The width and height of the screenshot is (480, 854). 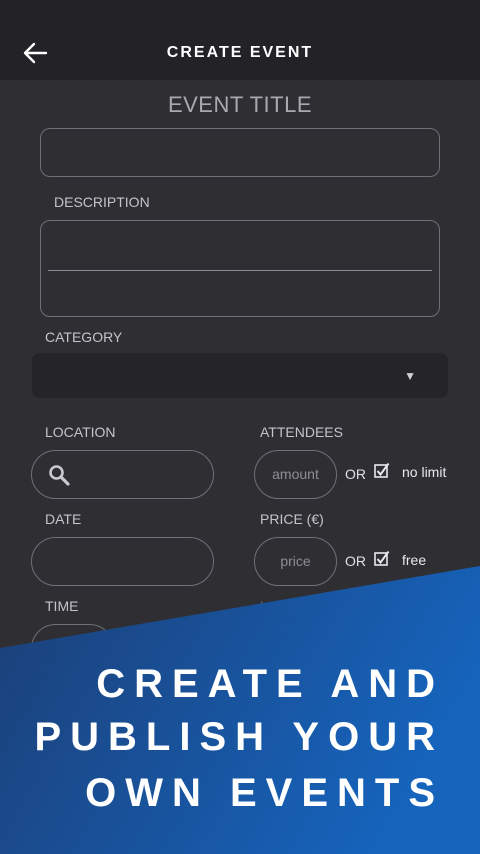 I want to click on price-input: price, so click(x=295, y=561).